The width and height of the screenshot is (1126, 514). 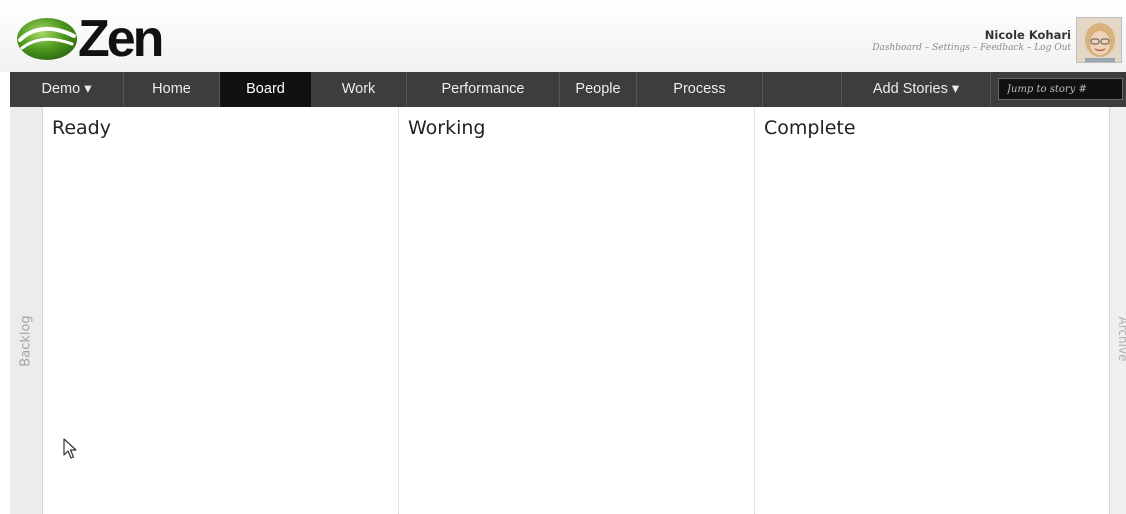 I want to click on nav-process: Process, so click(x=699, y=89).